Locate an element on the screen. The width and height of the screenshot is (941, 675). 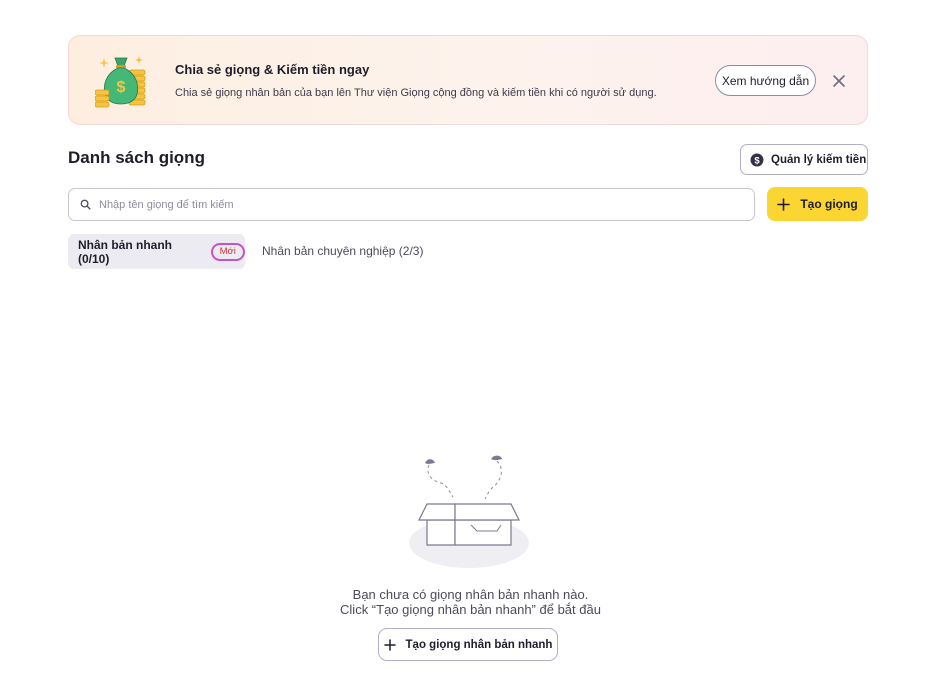
empty-box-icon is located at coordinates (469, 511).